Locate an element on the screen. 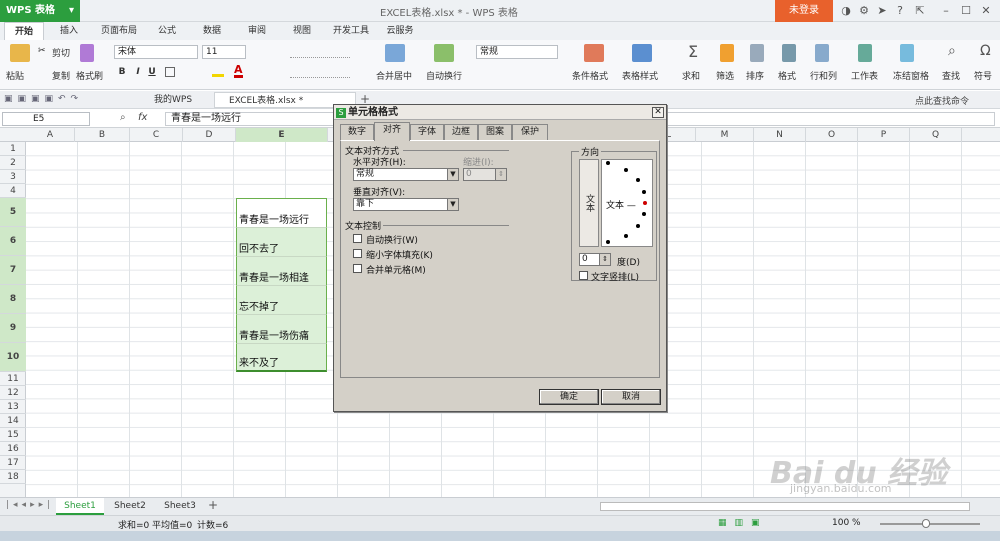 This screenshot has width=1000, height=541. row-header: 4 is located at coordinates (13, 191).